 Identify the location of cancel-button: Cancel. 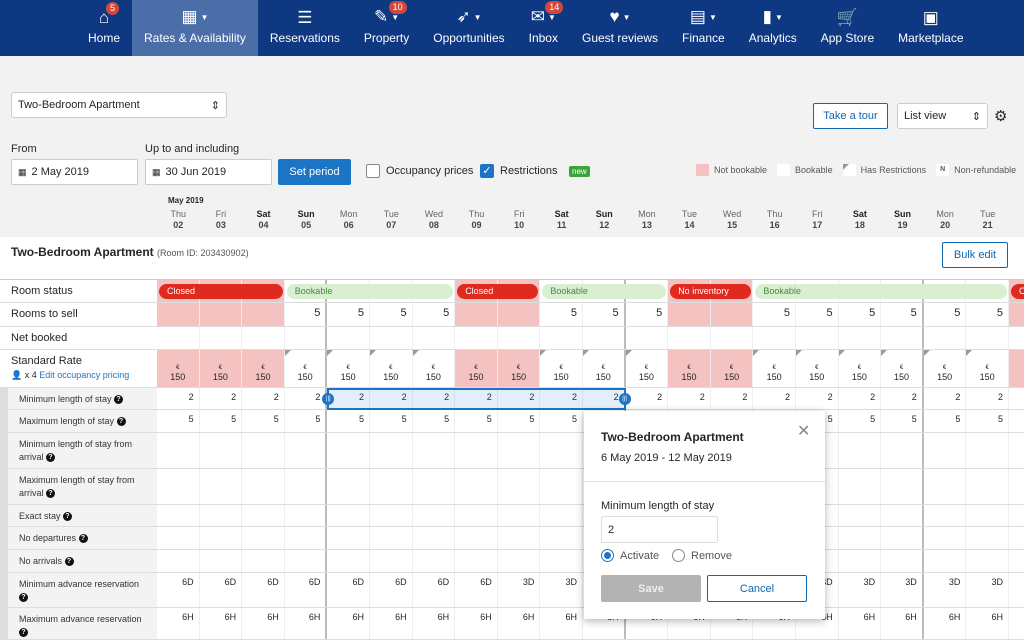
(757, 588).